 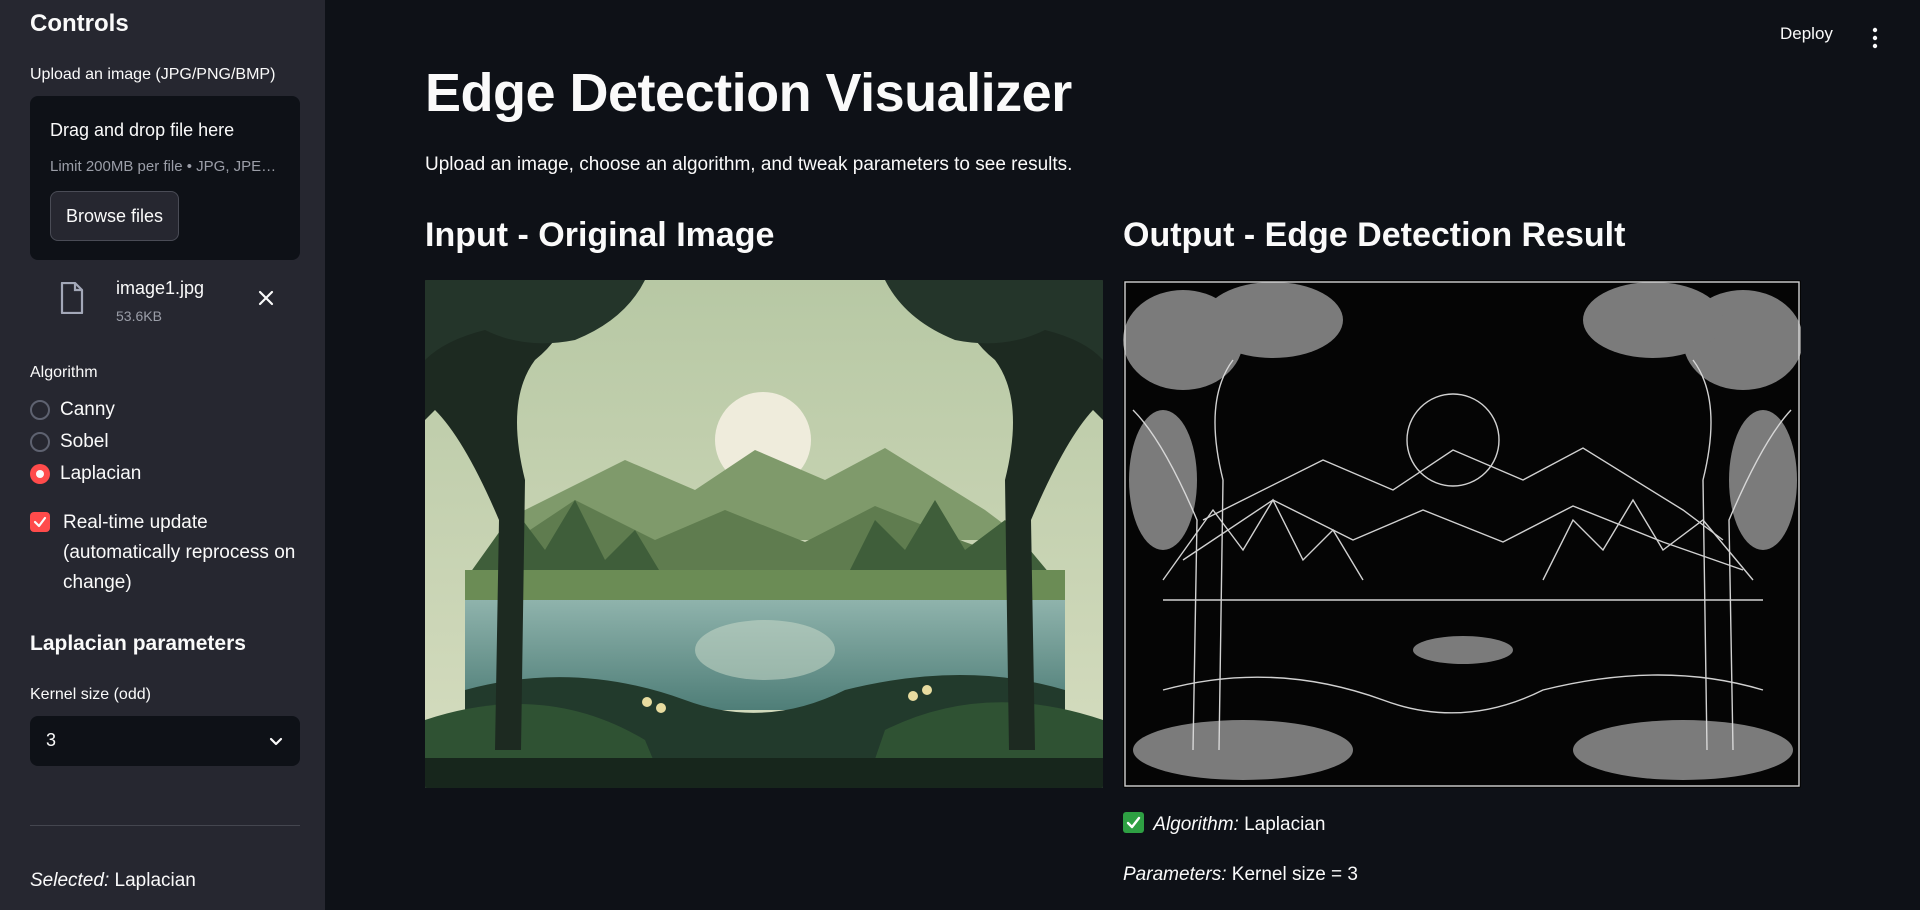 What do you see at coordinates (153, 74) in the screenshot?
I see `upload-label: Upload an image (JPG/PNG/BMP)` at bounding box center [153, 74].